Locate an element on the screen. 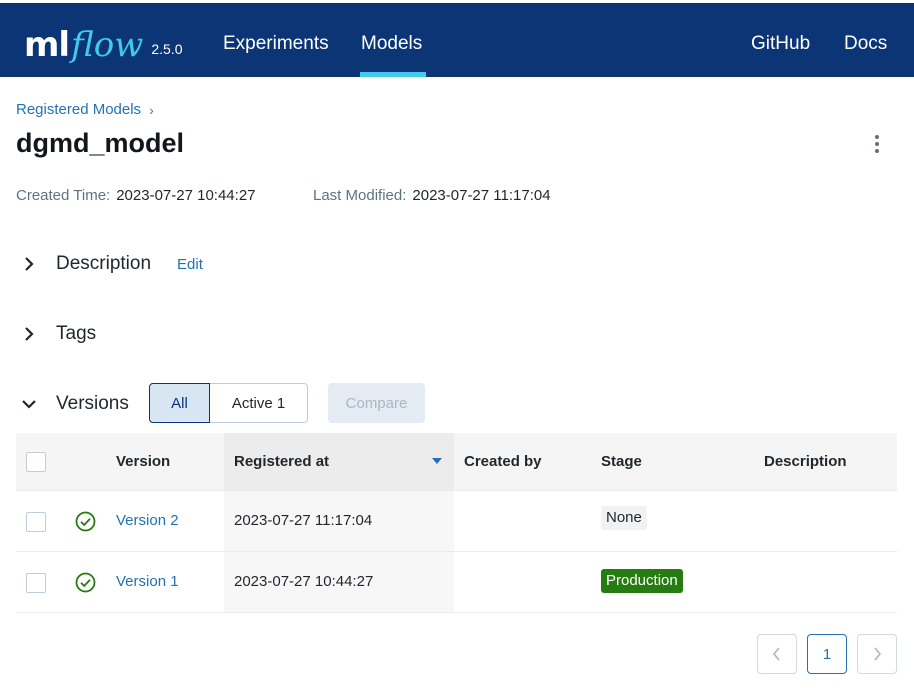  chevron-left-icon is located at coordinates (776, 654).